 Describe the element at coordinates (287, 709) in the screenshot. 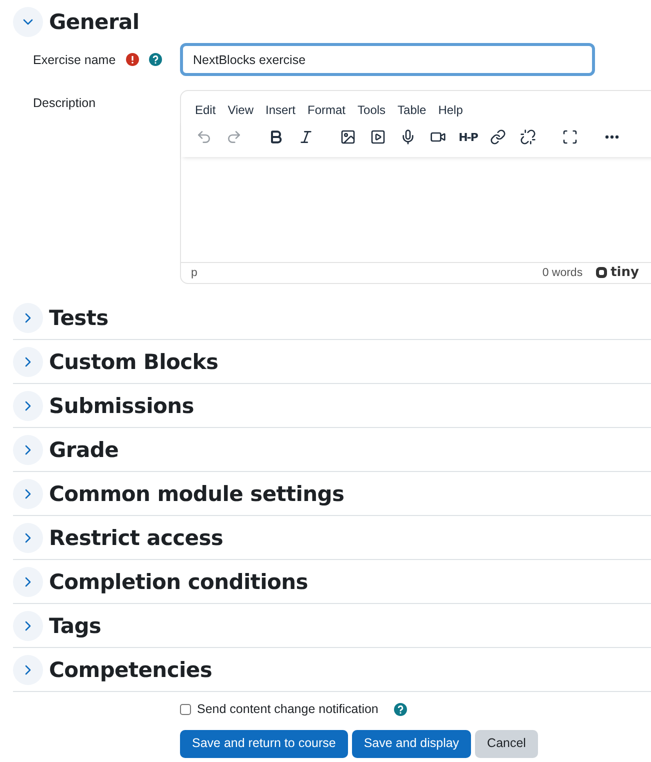

I see `checkbox-label: Send content change notification` at that location.